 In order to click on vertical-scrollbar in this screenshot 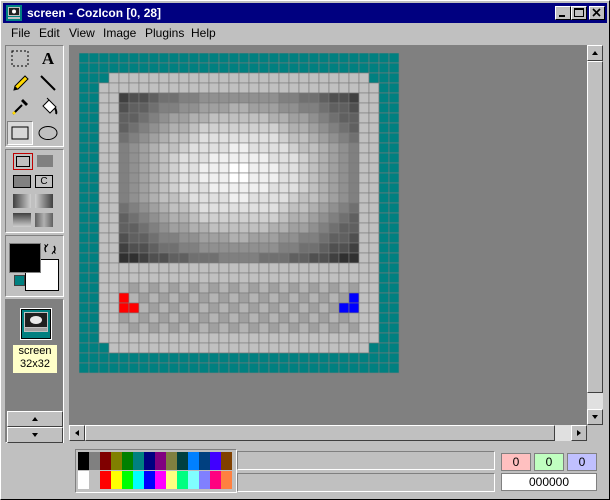, I will do `click(595, 235)`.